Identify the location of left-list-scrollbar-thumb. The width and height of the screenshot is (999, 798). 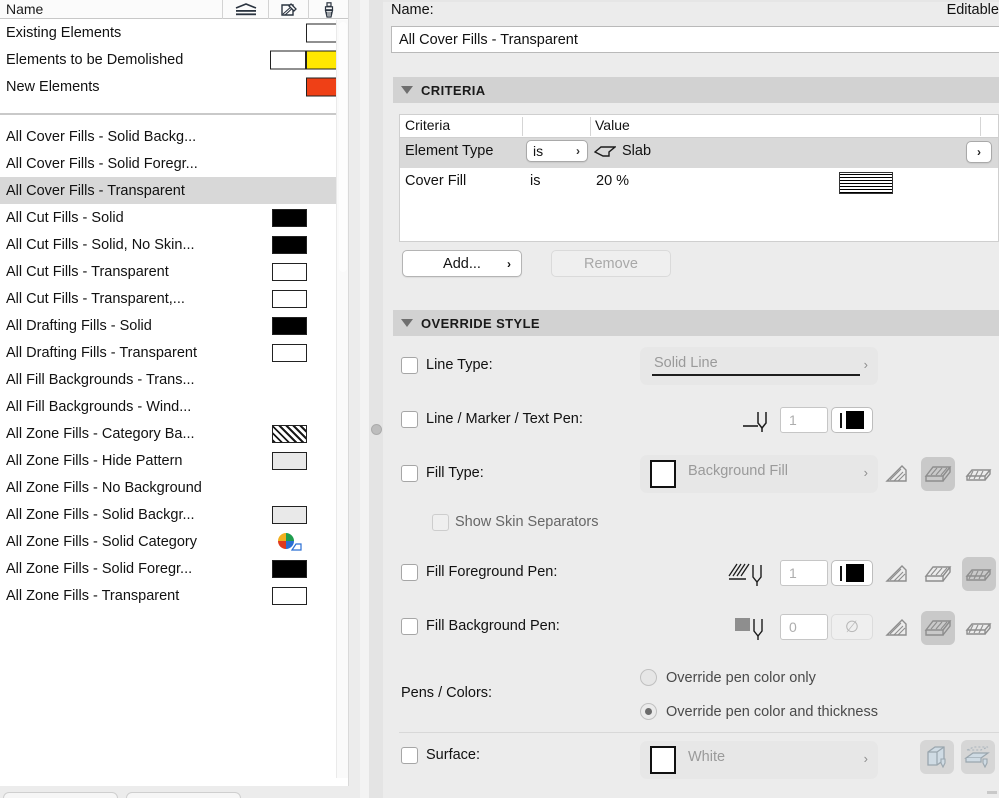
(343, 147).